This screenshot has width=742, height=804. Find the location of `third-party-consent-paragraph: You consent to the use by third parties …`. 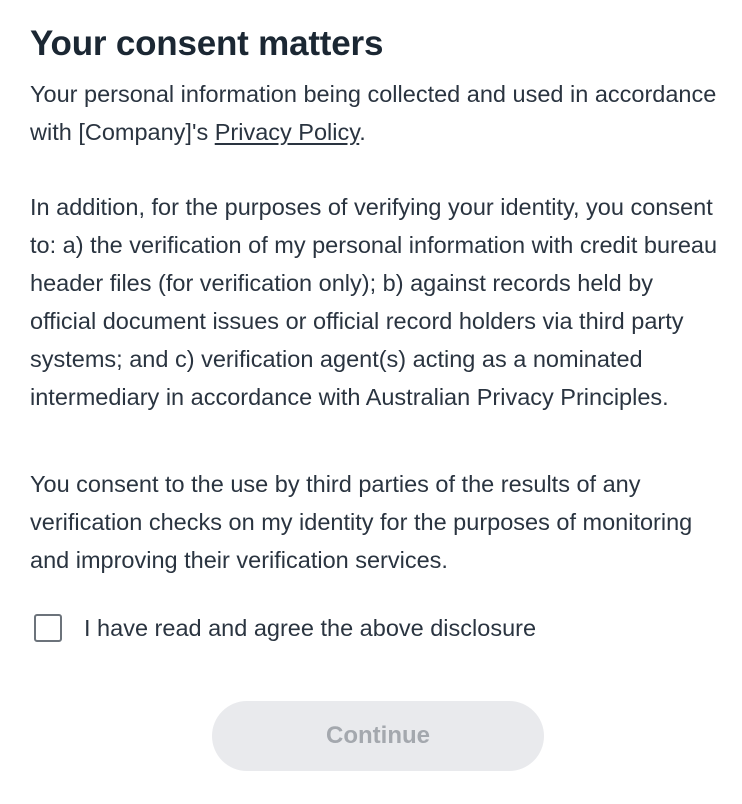

third-party-consent-paragraph: You consent to the use by third parties … is located at coordinates (361, 522).